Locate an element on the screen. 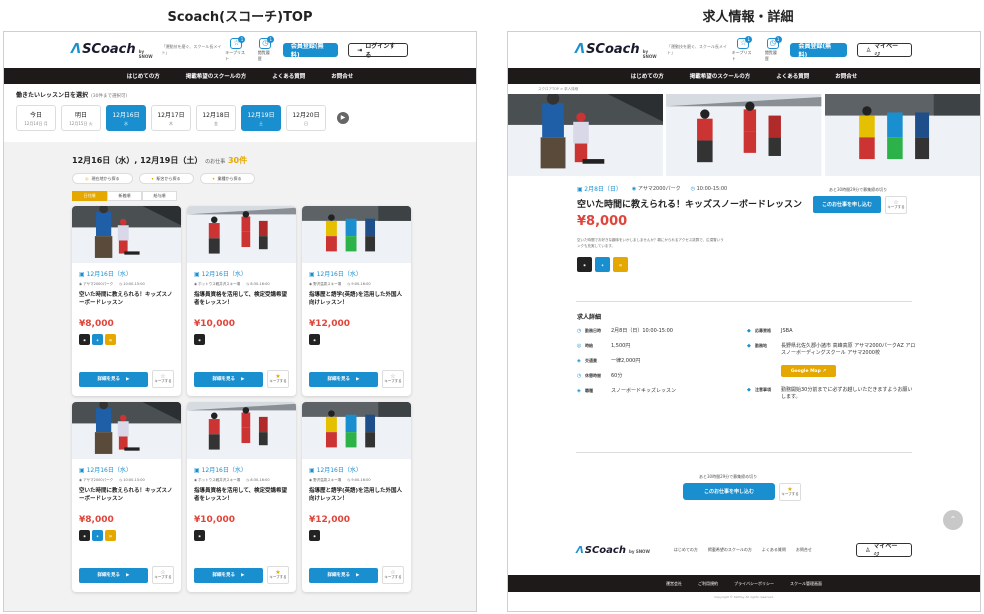 This screenshot has width=984, height=614. apply-box-bottom: あと30時間29分で募集締め切り このお仕事を申し込む ★ キープする is located at coordinates (742, 487).